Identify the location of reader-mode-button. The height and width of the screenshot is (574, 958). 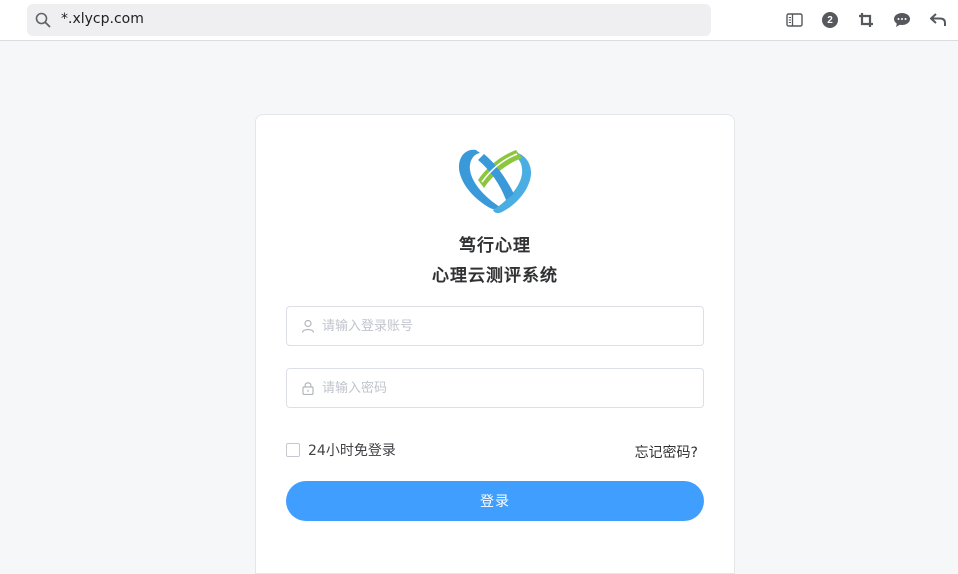
(794, 20).